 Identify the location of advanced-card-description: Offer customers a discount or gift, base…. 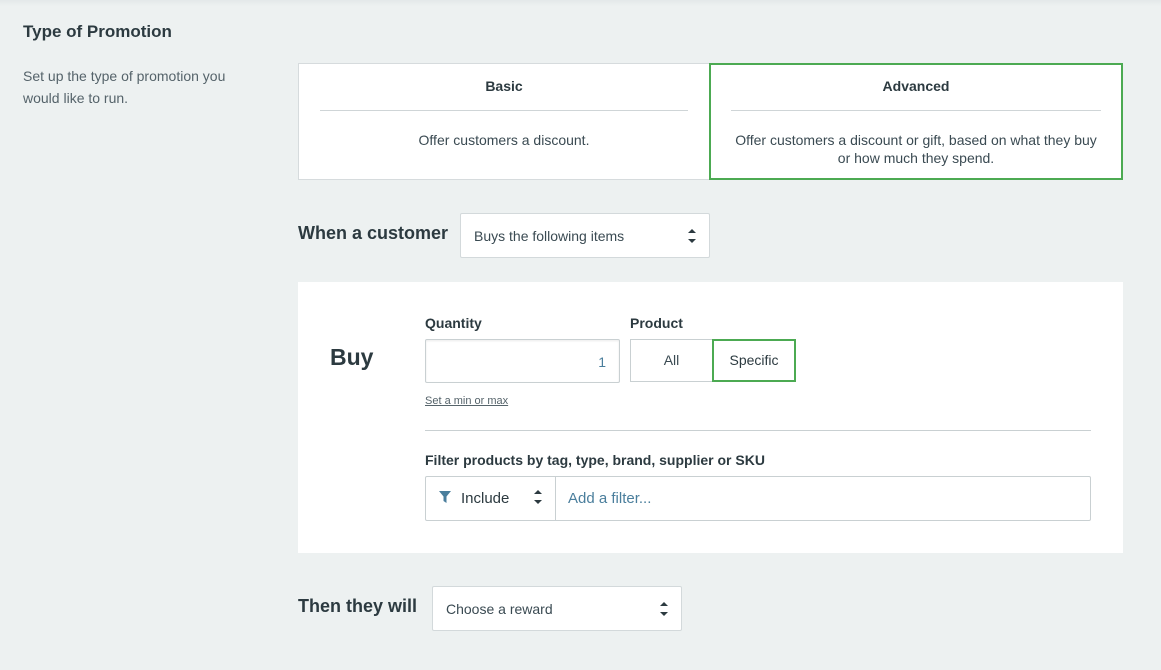
(916, 149).